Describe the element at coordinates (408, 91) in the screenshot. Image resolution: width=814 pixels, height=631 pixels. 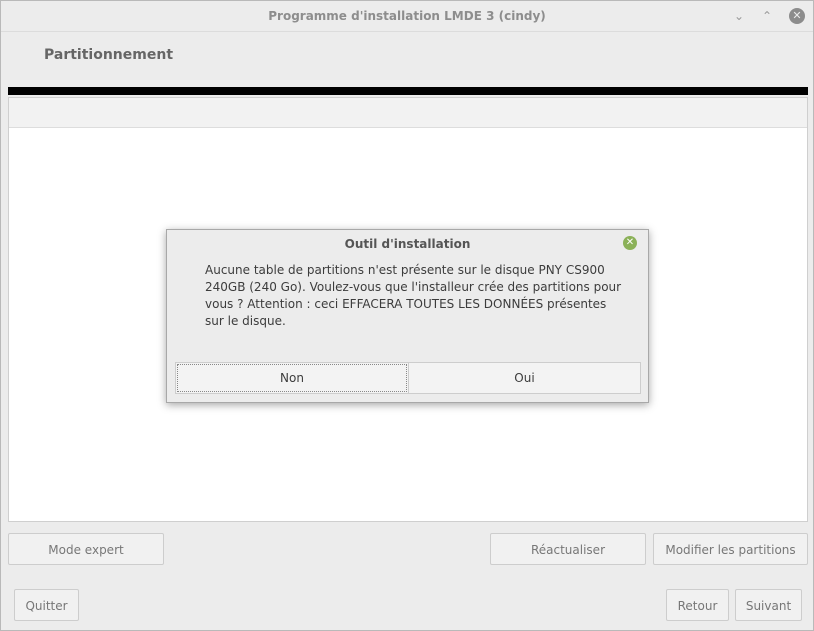
I see `progress-bar` at that location.